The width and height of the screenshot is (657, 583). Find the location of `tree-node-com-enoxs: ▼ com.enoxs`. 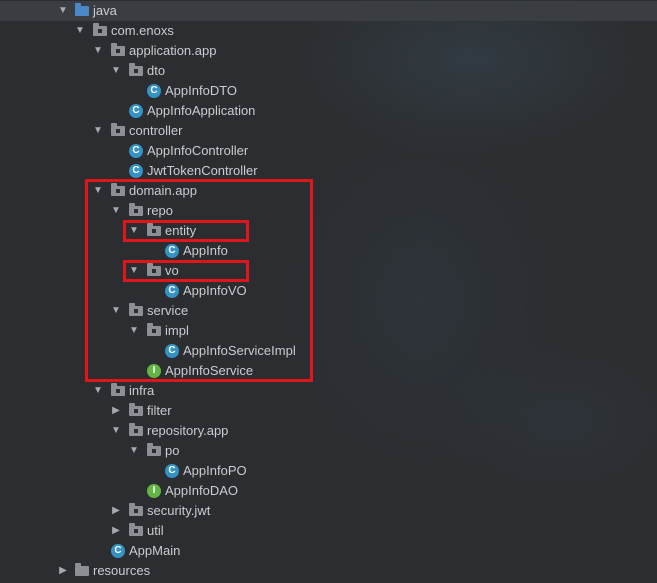

tree-node-com-enoxs: ▼ com.enoxs is located at coordinates (328, 31).